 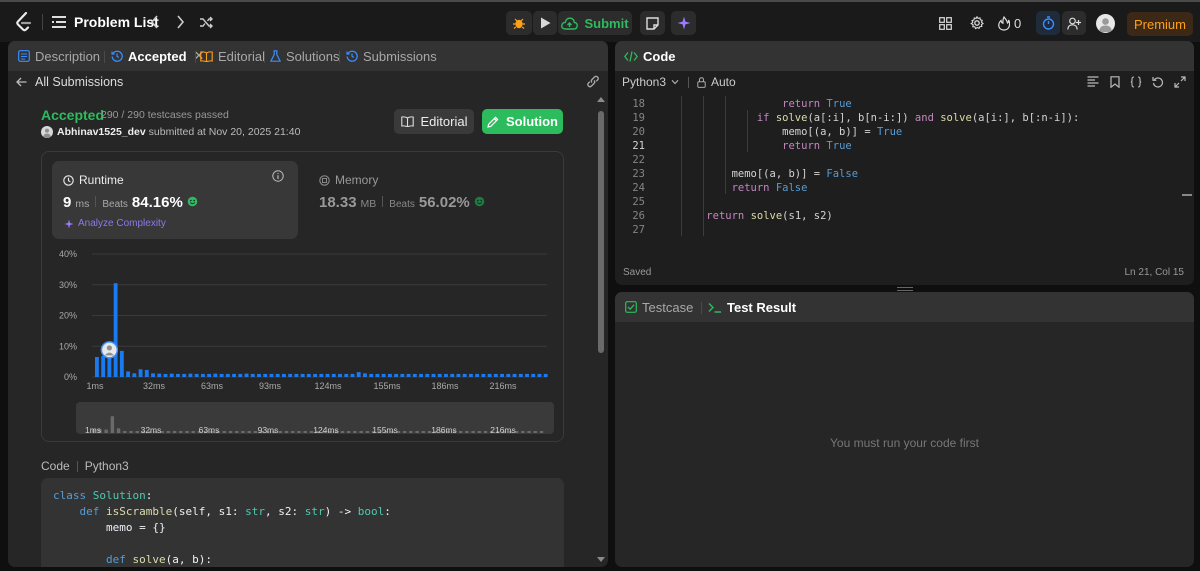 What do you see at coordinates (105, 22) in the screenshot?
I see `problem-list-link: Problem List` at bounding box center [105, 22].